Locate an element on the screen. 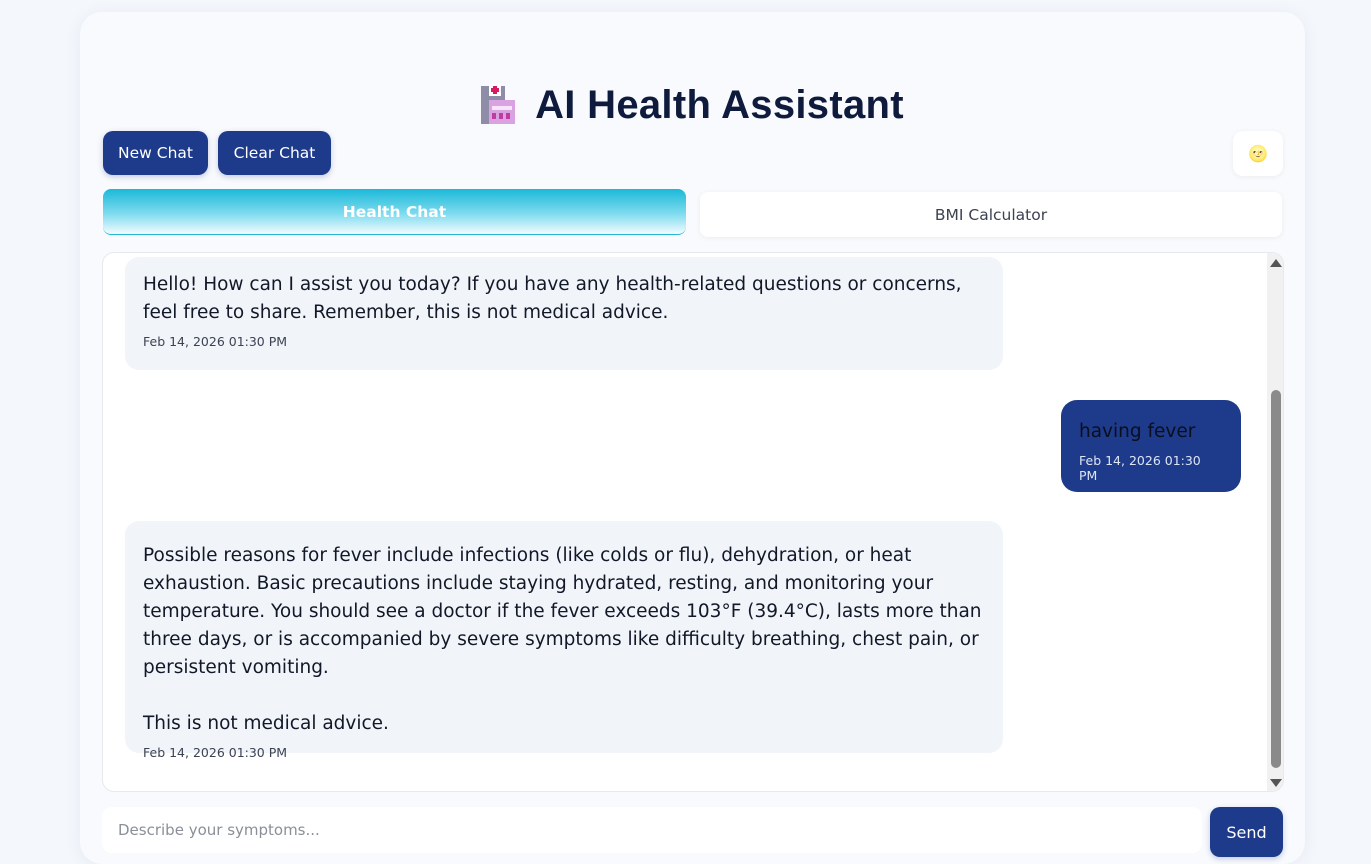 This screenshot has height=864, width=1371. scroll-down-icon is located at coordinates (1276, 783).